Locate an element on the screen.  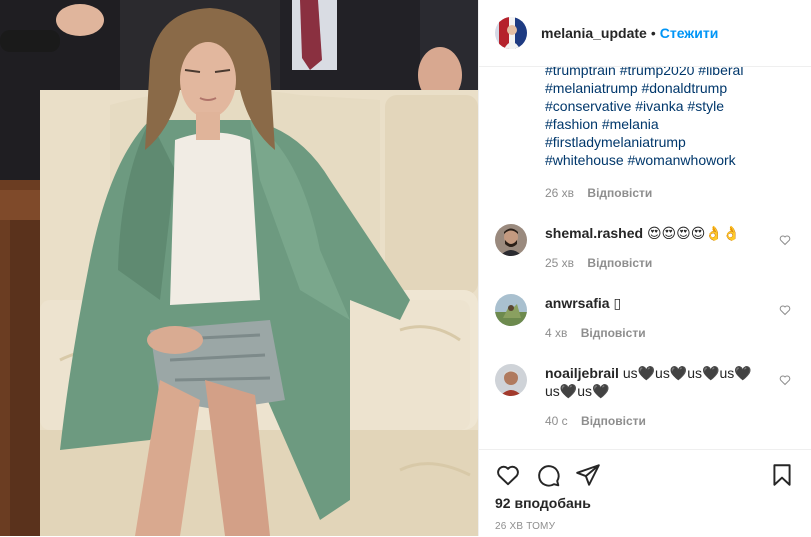
comment-meta: 40 с Відповісти is located at coordinates (655, 421).